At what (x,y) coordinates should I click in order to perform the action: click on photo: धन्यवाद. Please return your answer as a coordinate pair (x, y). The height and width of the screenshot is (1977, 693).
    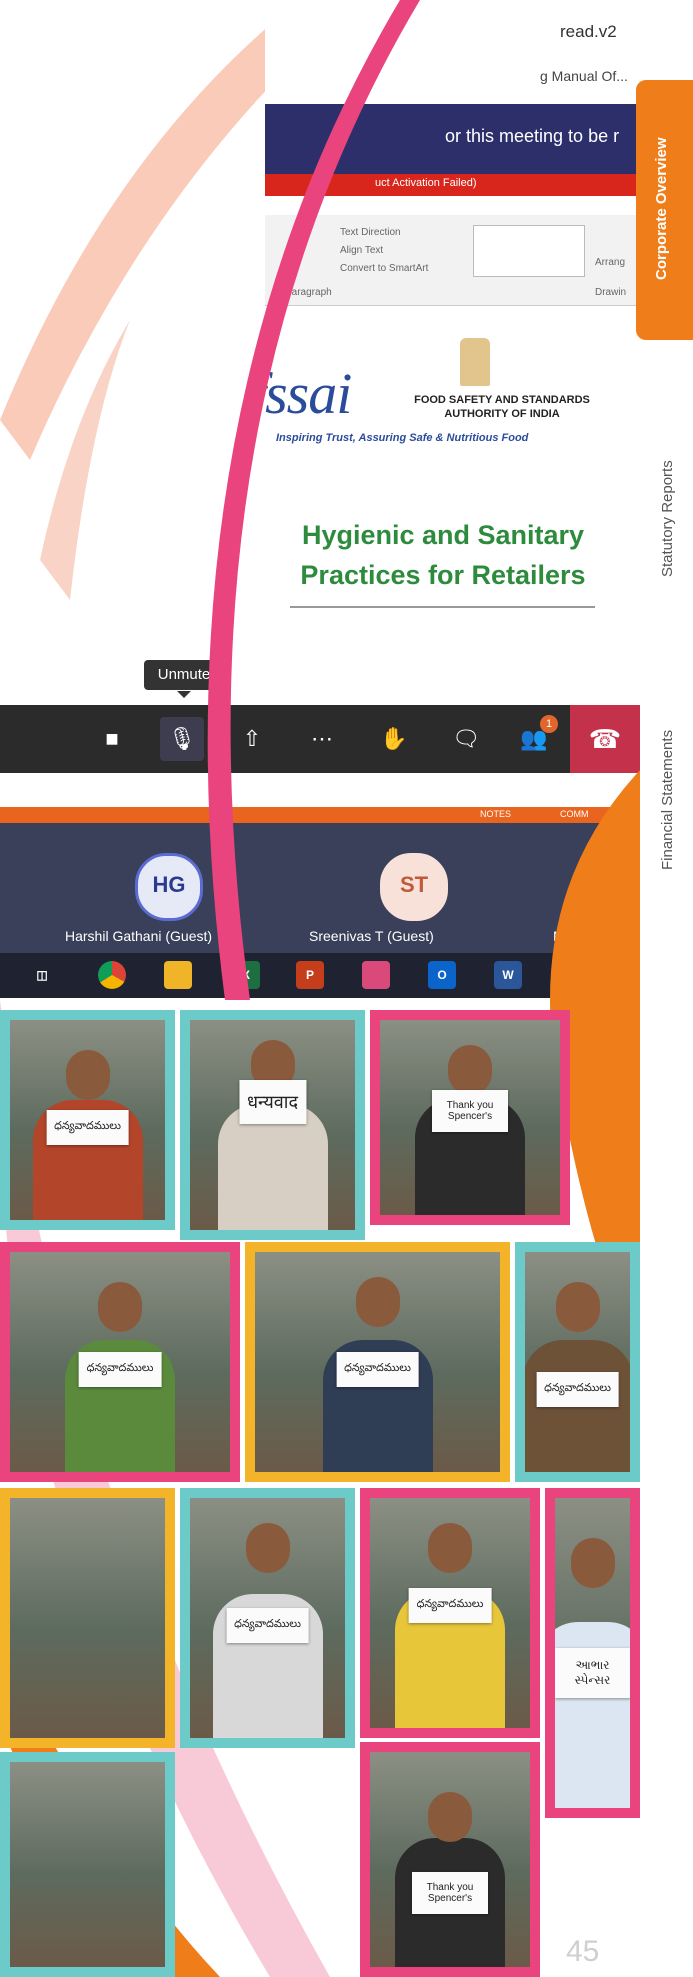
    Looking at the image, I should click on (272, 1125).